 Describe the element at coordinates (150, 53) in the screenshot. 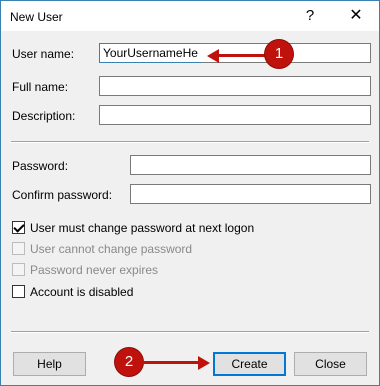

I see `username-field` at that location.